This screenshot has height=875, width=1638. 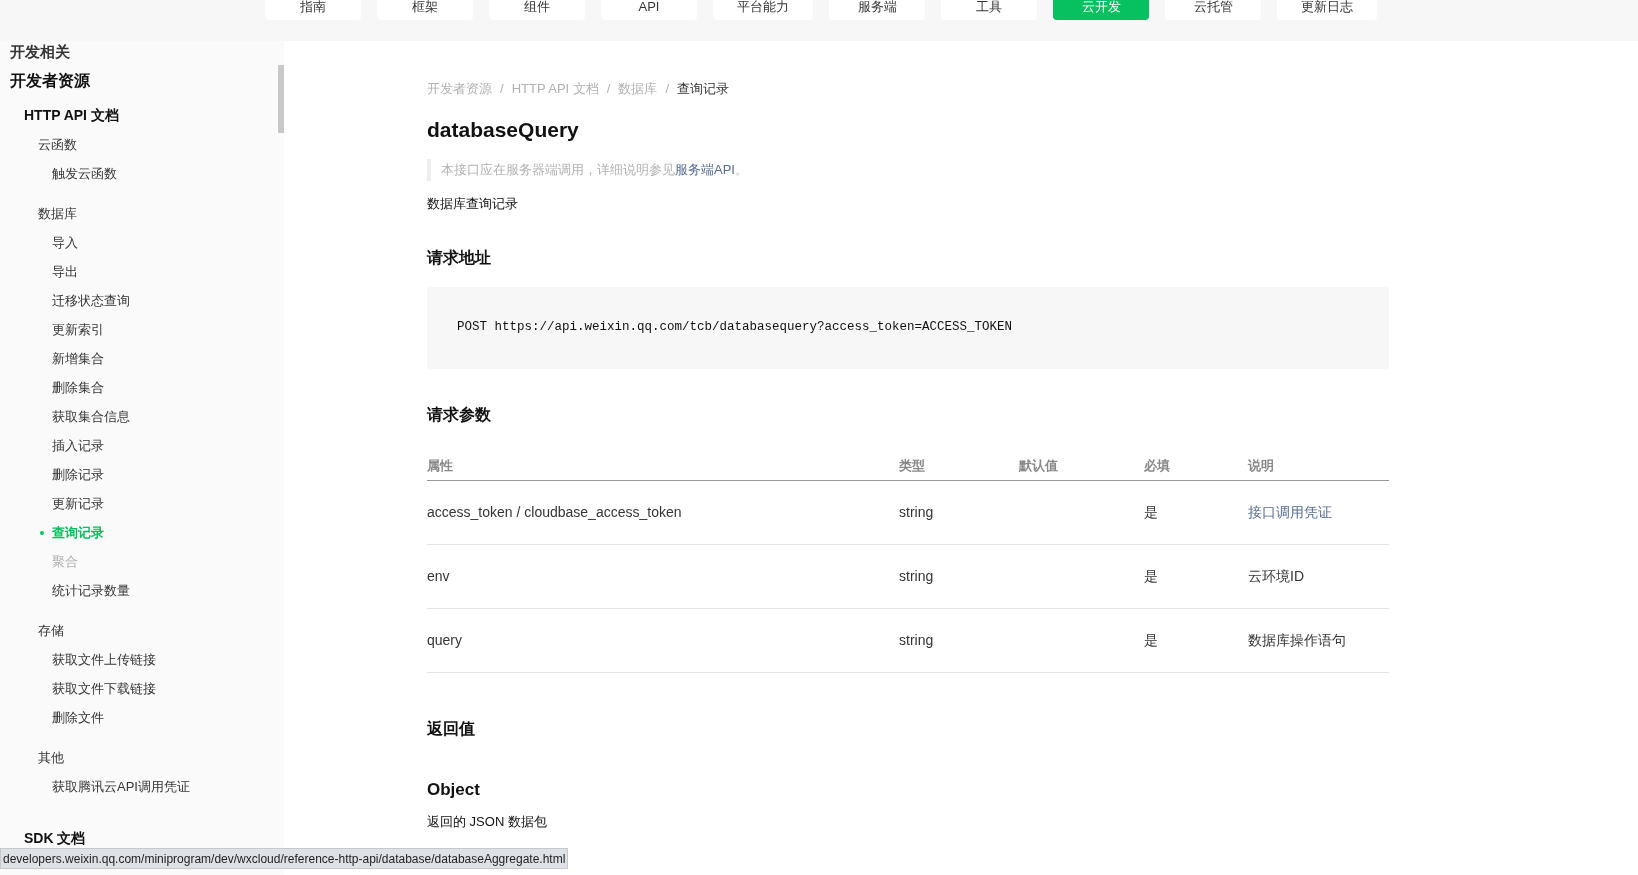 I want to click on table-cell: query, so click(x=445, y=640).